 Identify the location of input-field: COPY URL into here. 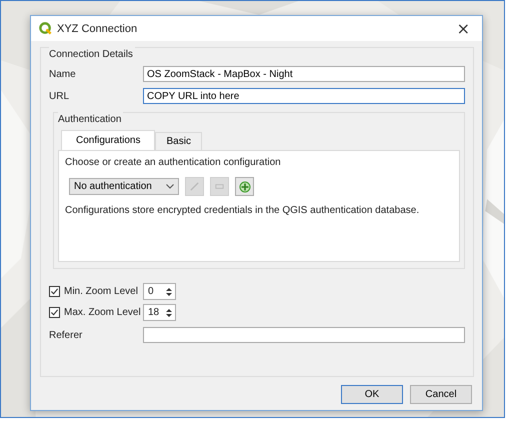
(304, 96).